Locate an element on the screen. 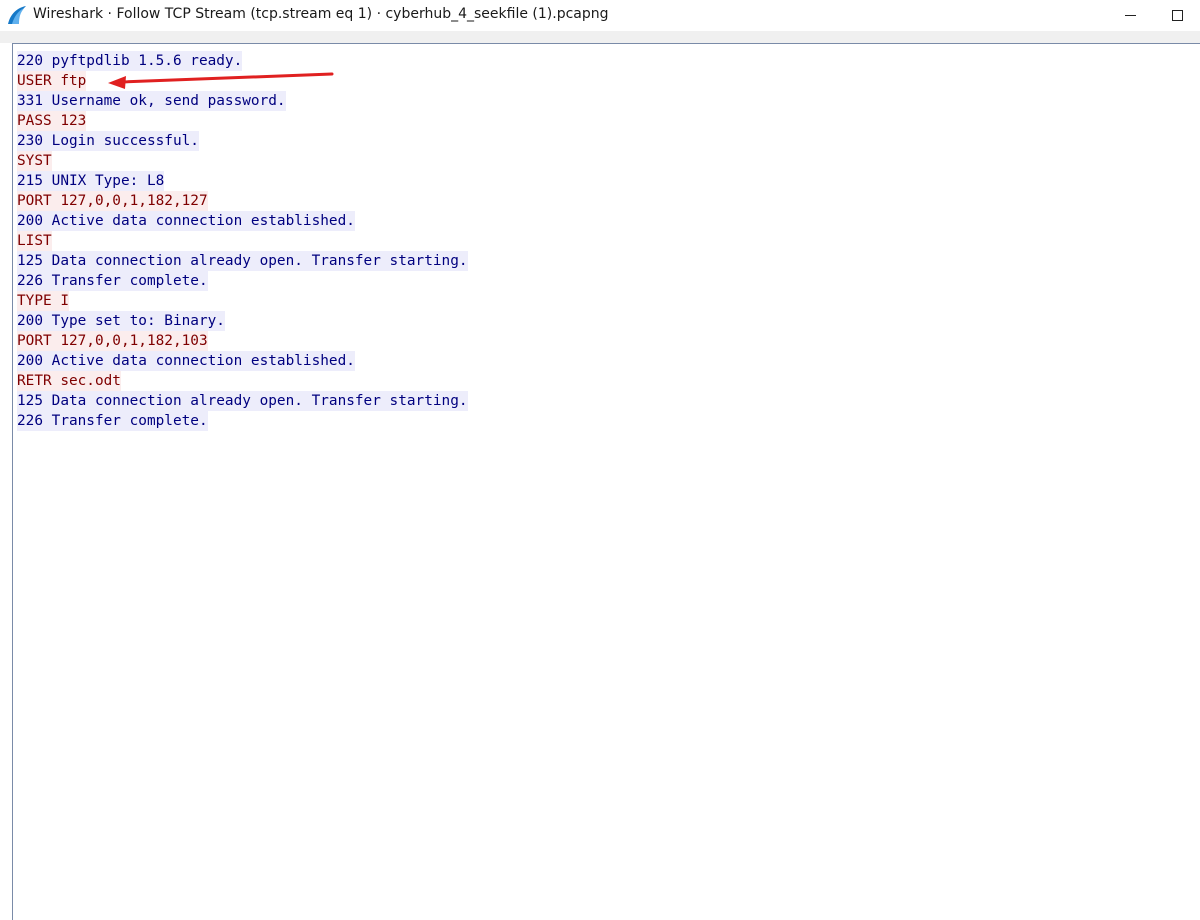 Image resolution: width=1200 pixels, height=920 pixels. maximize-icon is located at coordinates (1177, 15).